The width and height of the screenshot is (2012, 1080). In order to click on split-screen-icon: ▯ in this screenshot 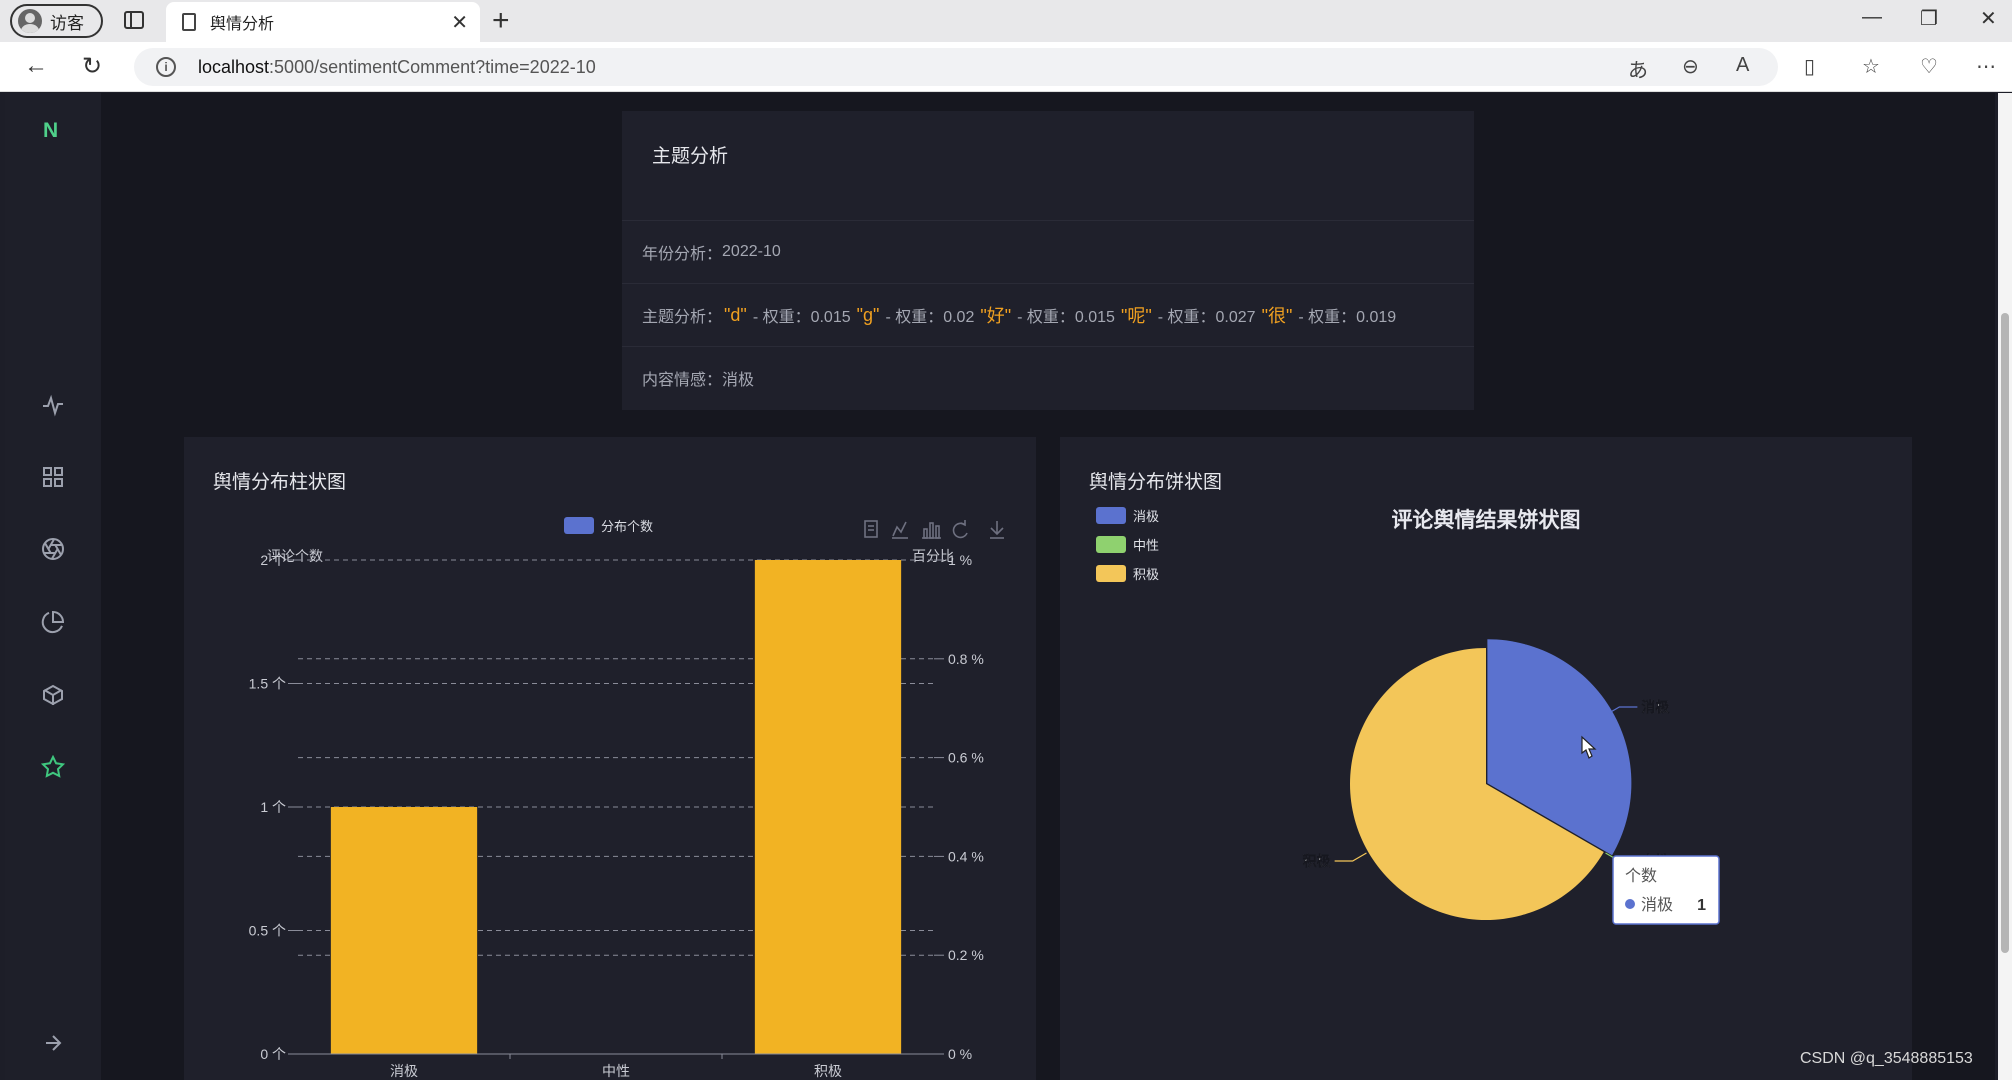, I will do `click(1809, 66)`.